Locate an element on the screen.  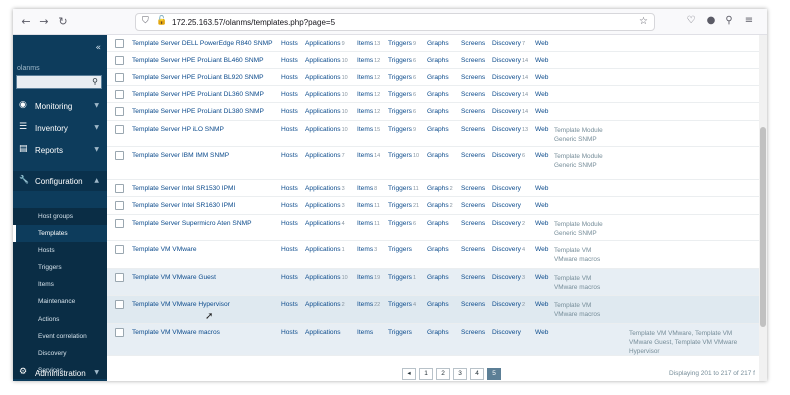
template-name-link: Template Server Supermicro Aten SNMP is located at coordinates (191, 223).